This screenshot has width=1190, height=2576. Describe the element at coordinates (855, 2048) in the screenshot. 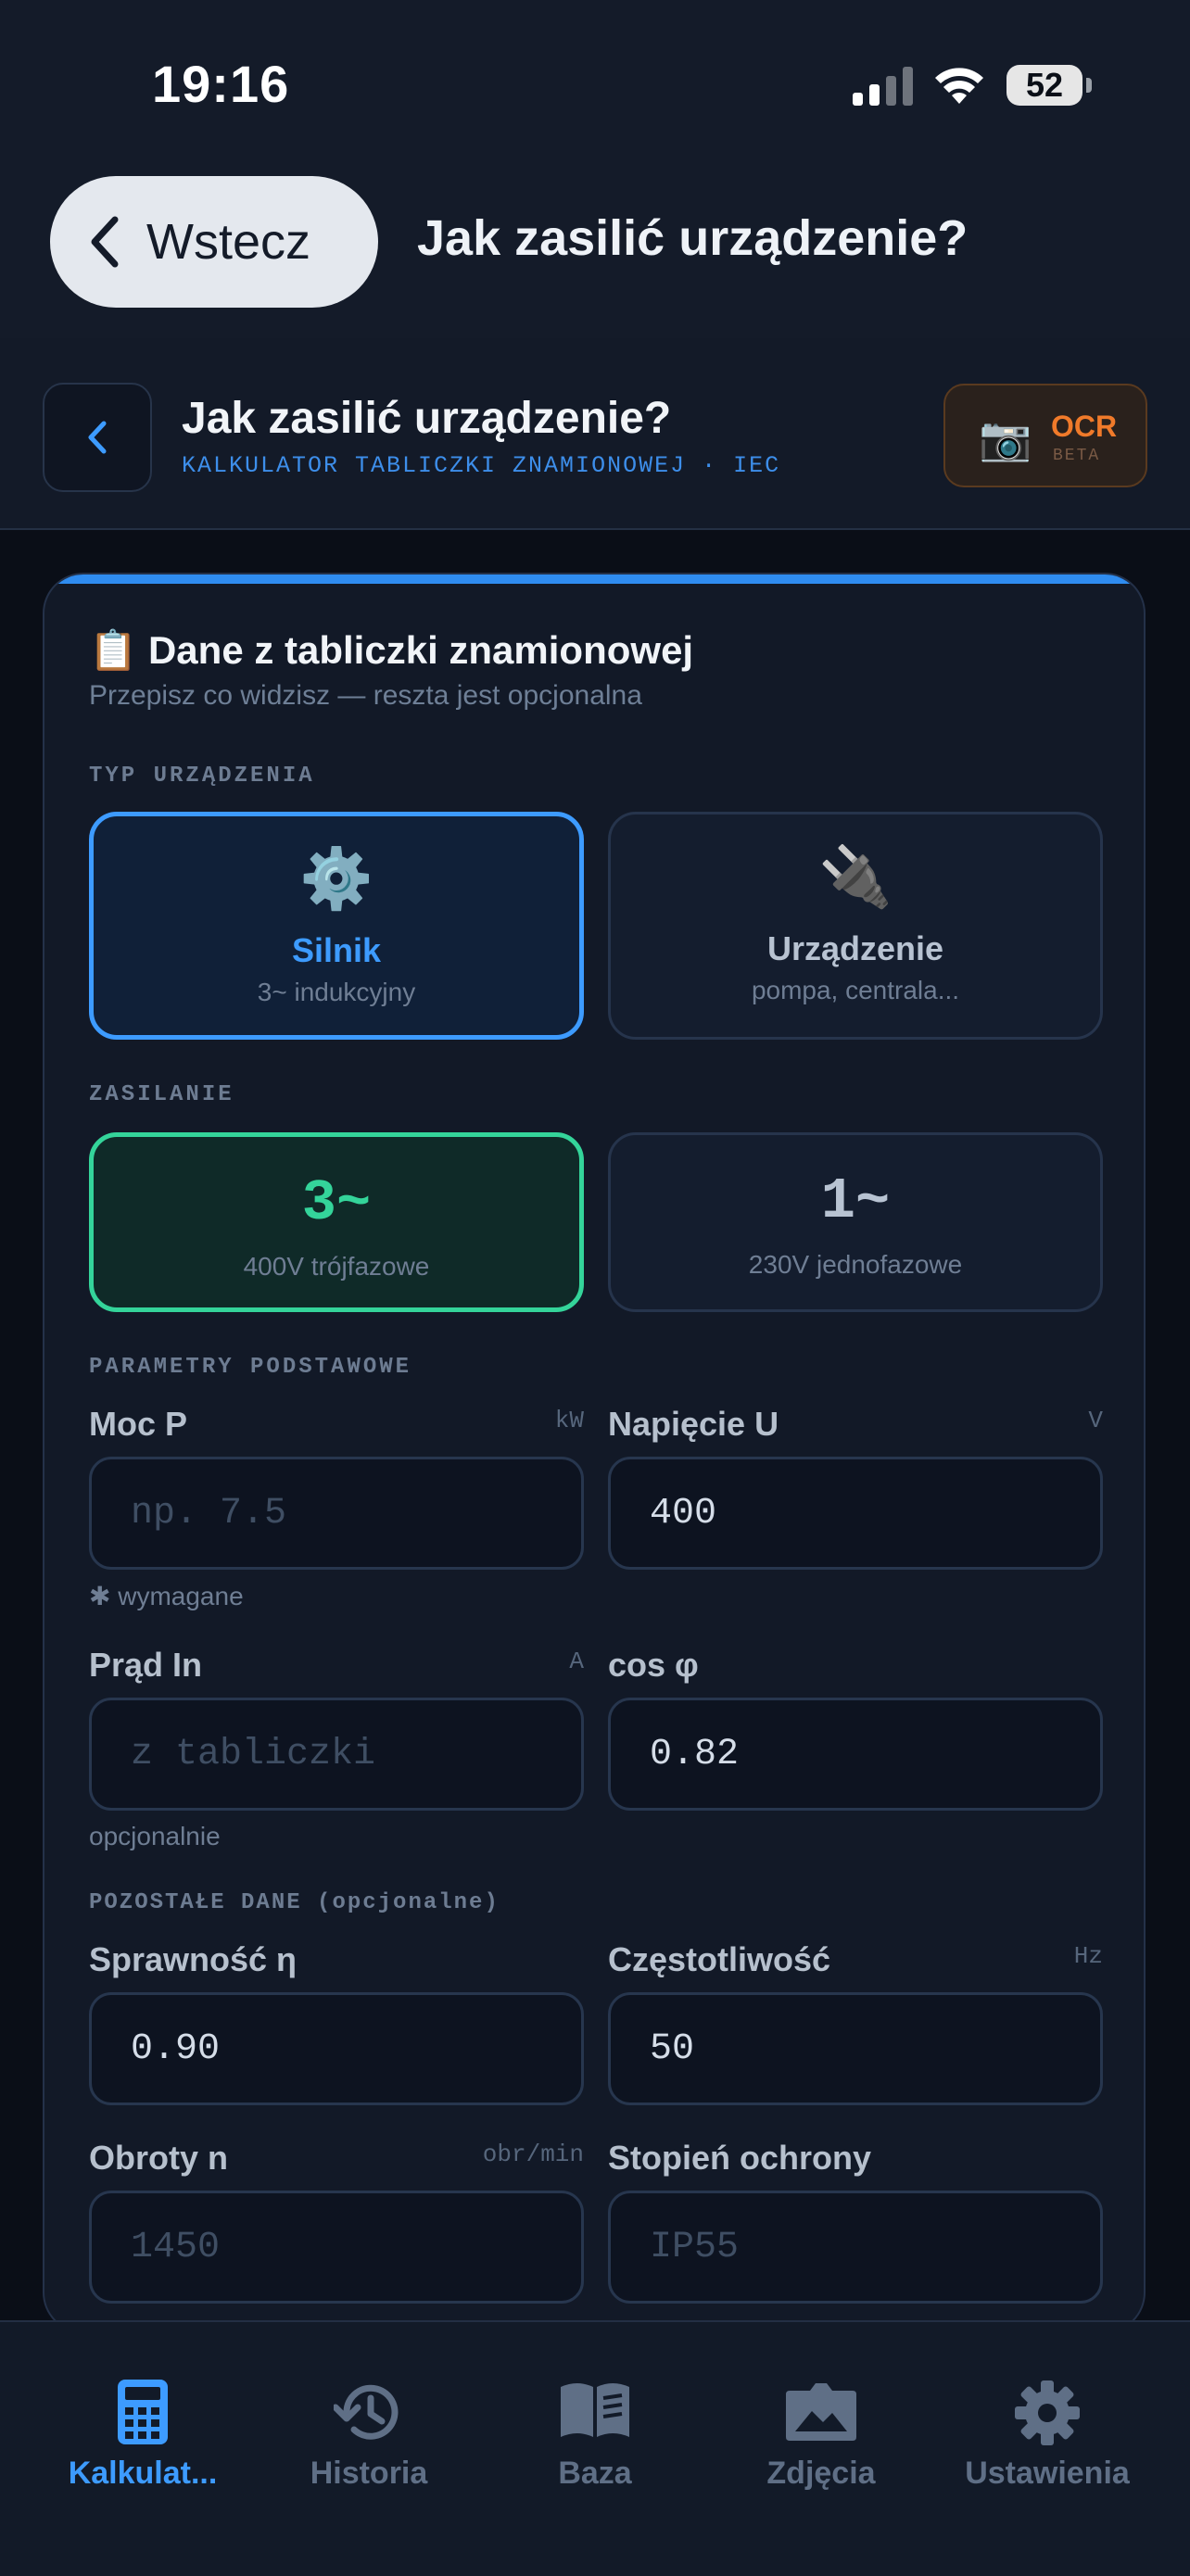

I see `frequency-input` at that location.